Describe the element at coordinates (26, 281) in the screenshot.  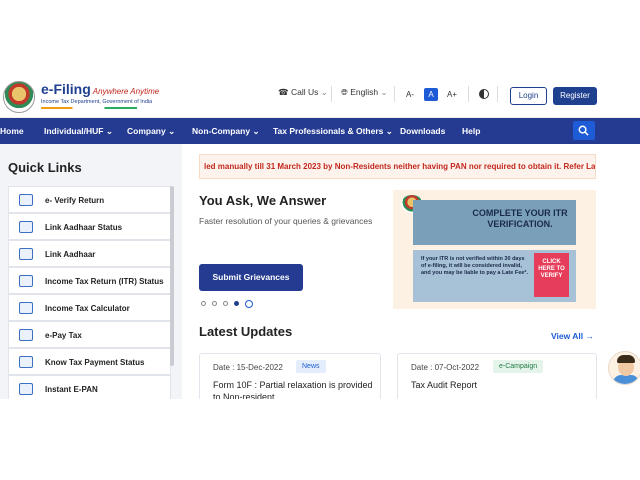
I see `document-icon` at that location.